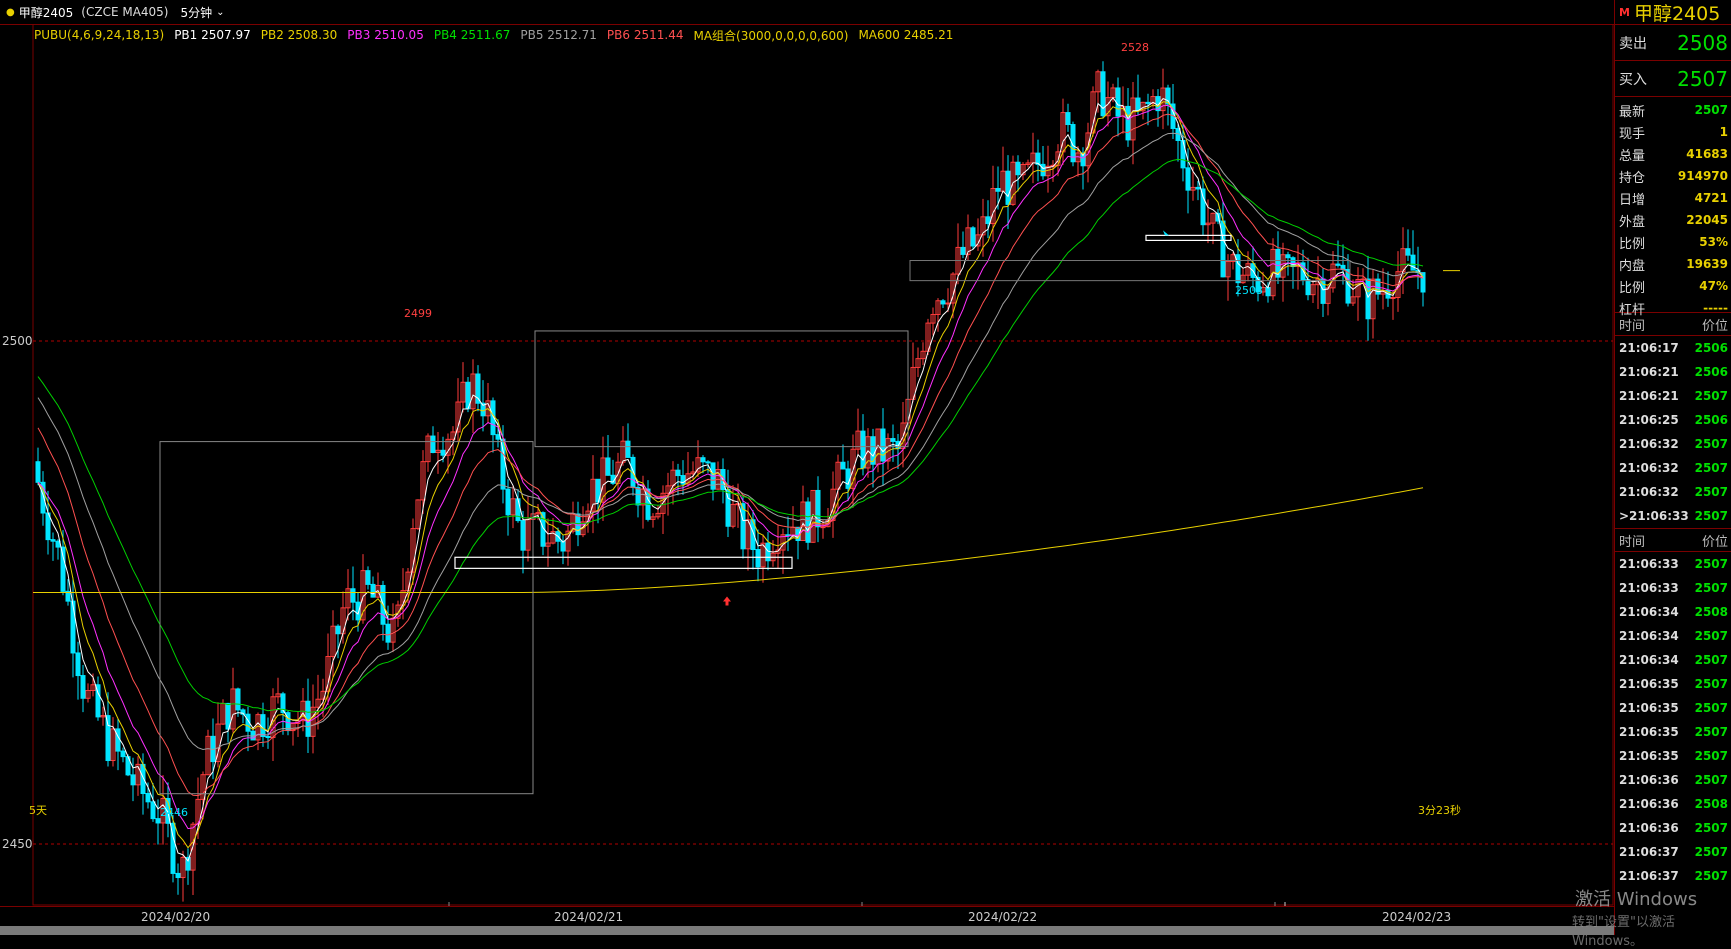 This screenshot has width=1731, height=949. Describe the element at coordinates (1673, 79) in the screenshot. I see `buy-row: 买入 2507` at that location.